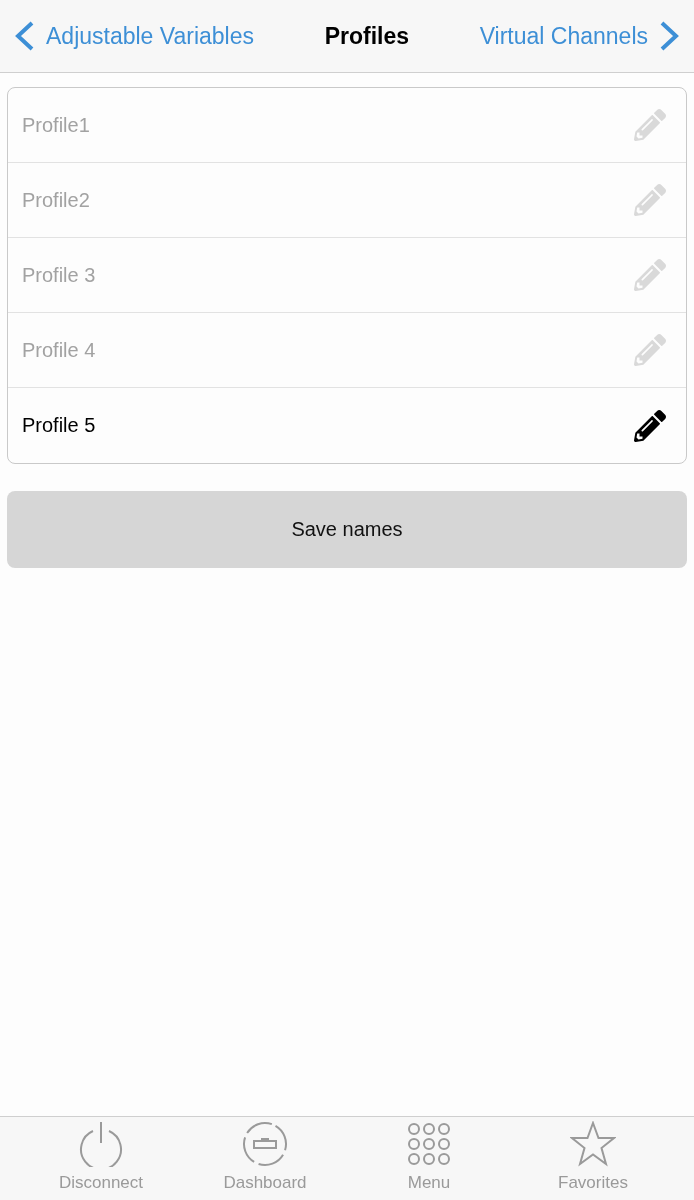  I want to click on profile-row: Profile 3, so click(347, 275).